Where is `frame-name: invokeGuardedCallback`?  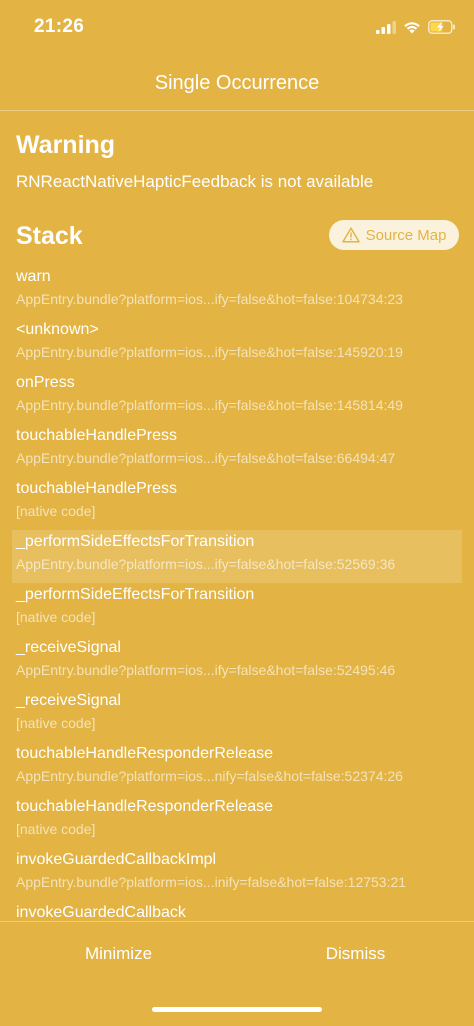 frame-name: invokeGuardedCallback is located at coordinates (101, 912).